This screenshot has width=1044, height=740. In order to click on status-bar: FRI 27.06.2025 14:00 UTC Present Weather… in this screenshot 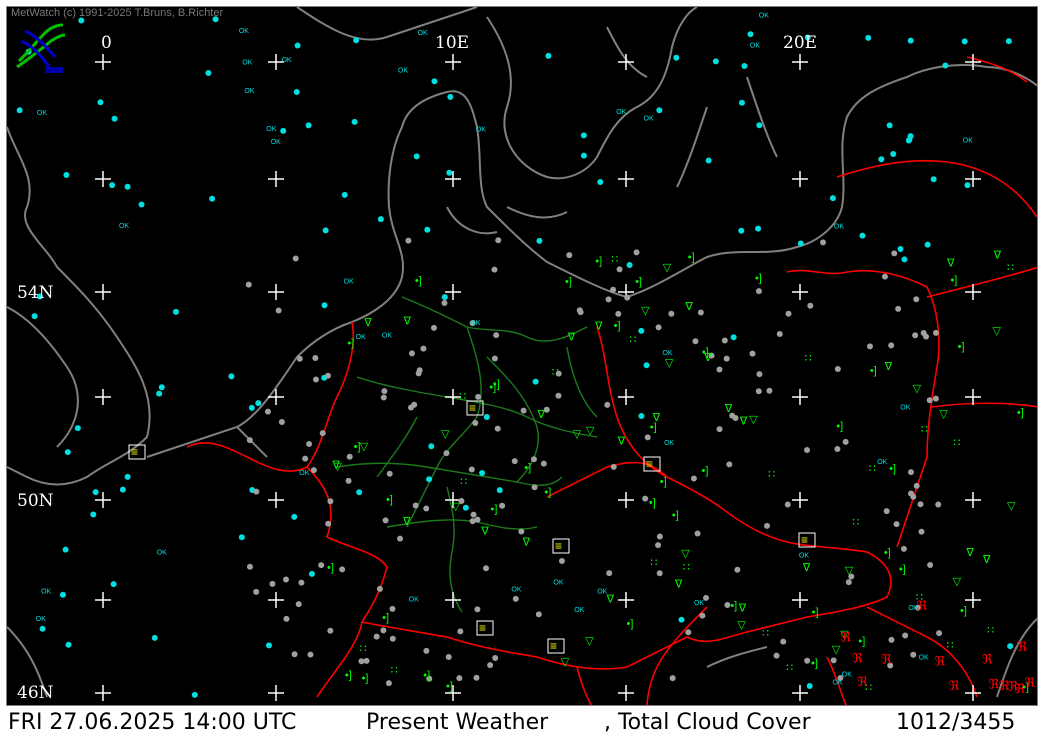, I will do `click(522, 724)`.